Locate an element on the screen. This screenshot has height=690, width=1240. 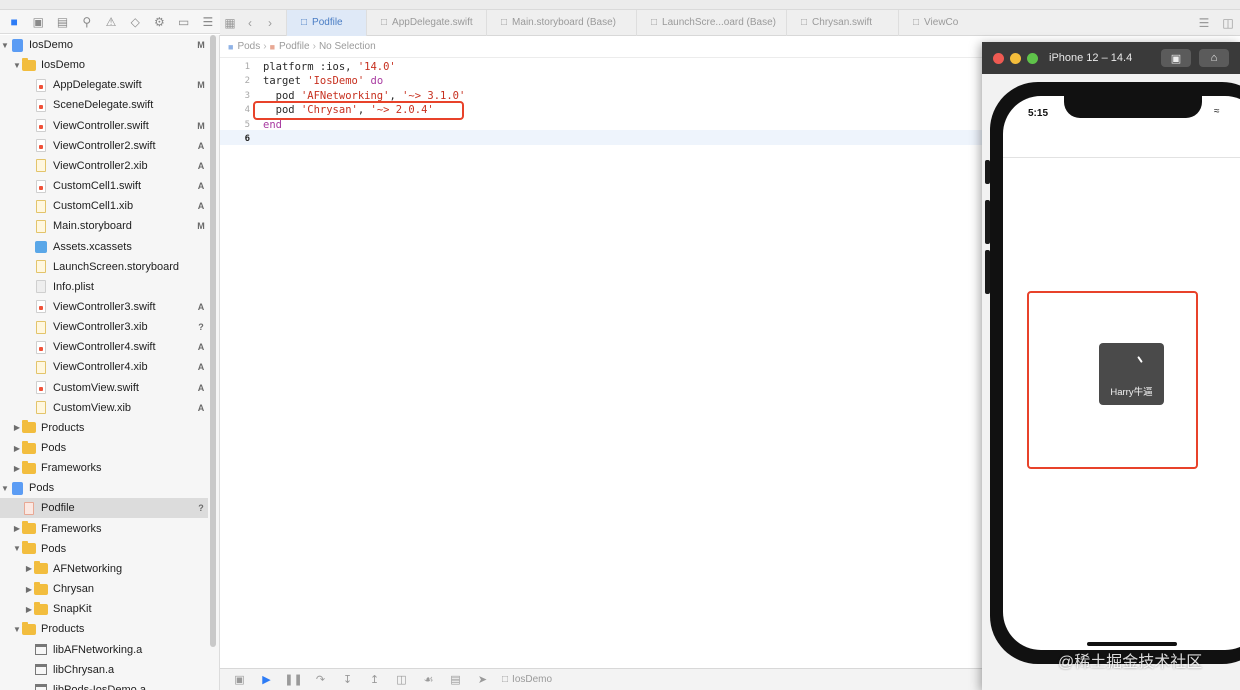
navigator-row: ▶ Chrysan is located at coordinates (104, 589).